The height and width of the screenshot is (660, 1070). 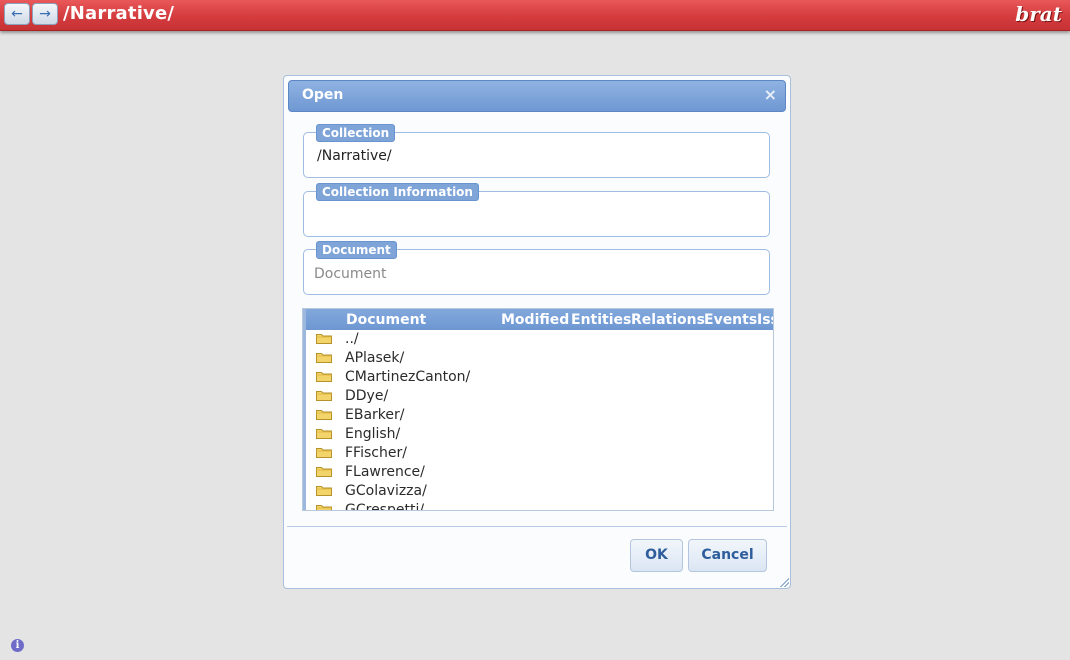 I want to click on document-legend: Document, so click(x=356, y=250).